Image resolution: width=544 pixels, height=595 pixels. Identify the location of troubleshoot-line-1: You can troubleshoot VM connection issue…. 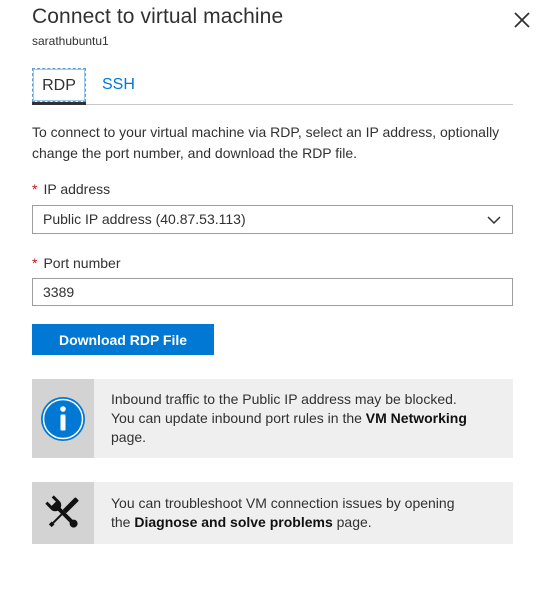
(283, 503).